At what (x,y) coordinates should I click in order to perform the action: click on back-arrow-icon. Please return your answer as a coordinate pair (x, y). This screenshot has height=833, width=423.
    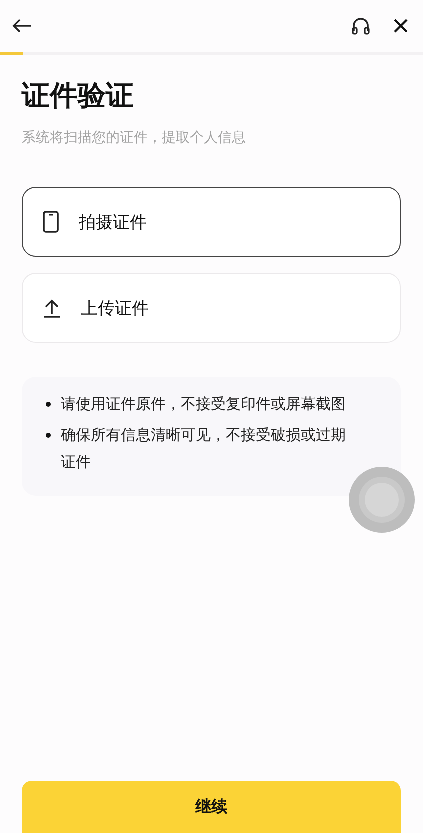
    Looking at the image, I should click on (22, 26).